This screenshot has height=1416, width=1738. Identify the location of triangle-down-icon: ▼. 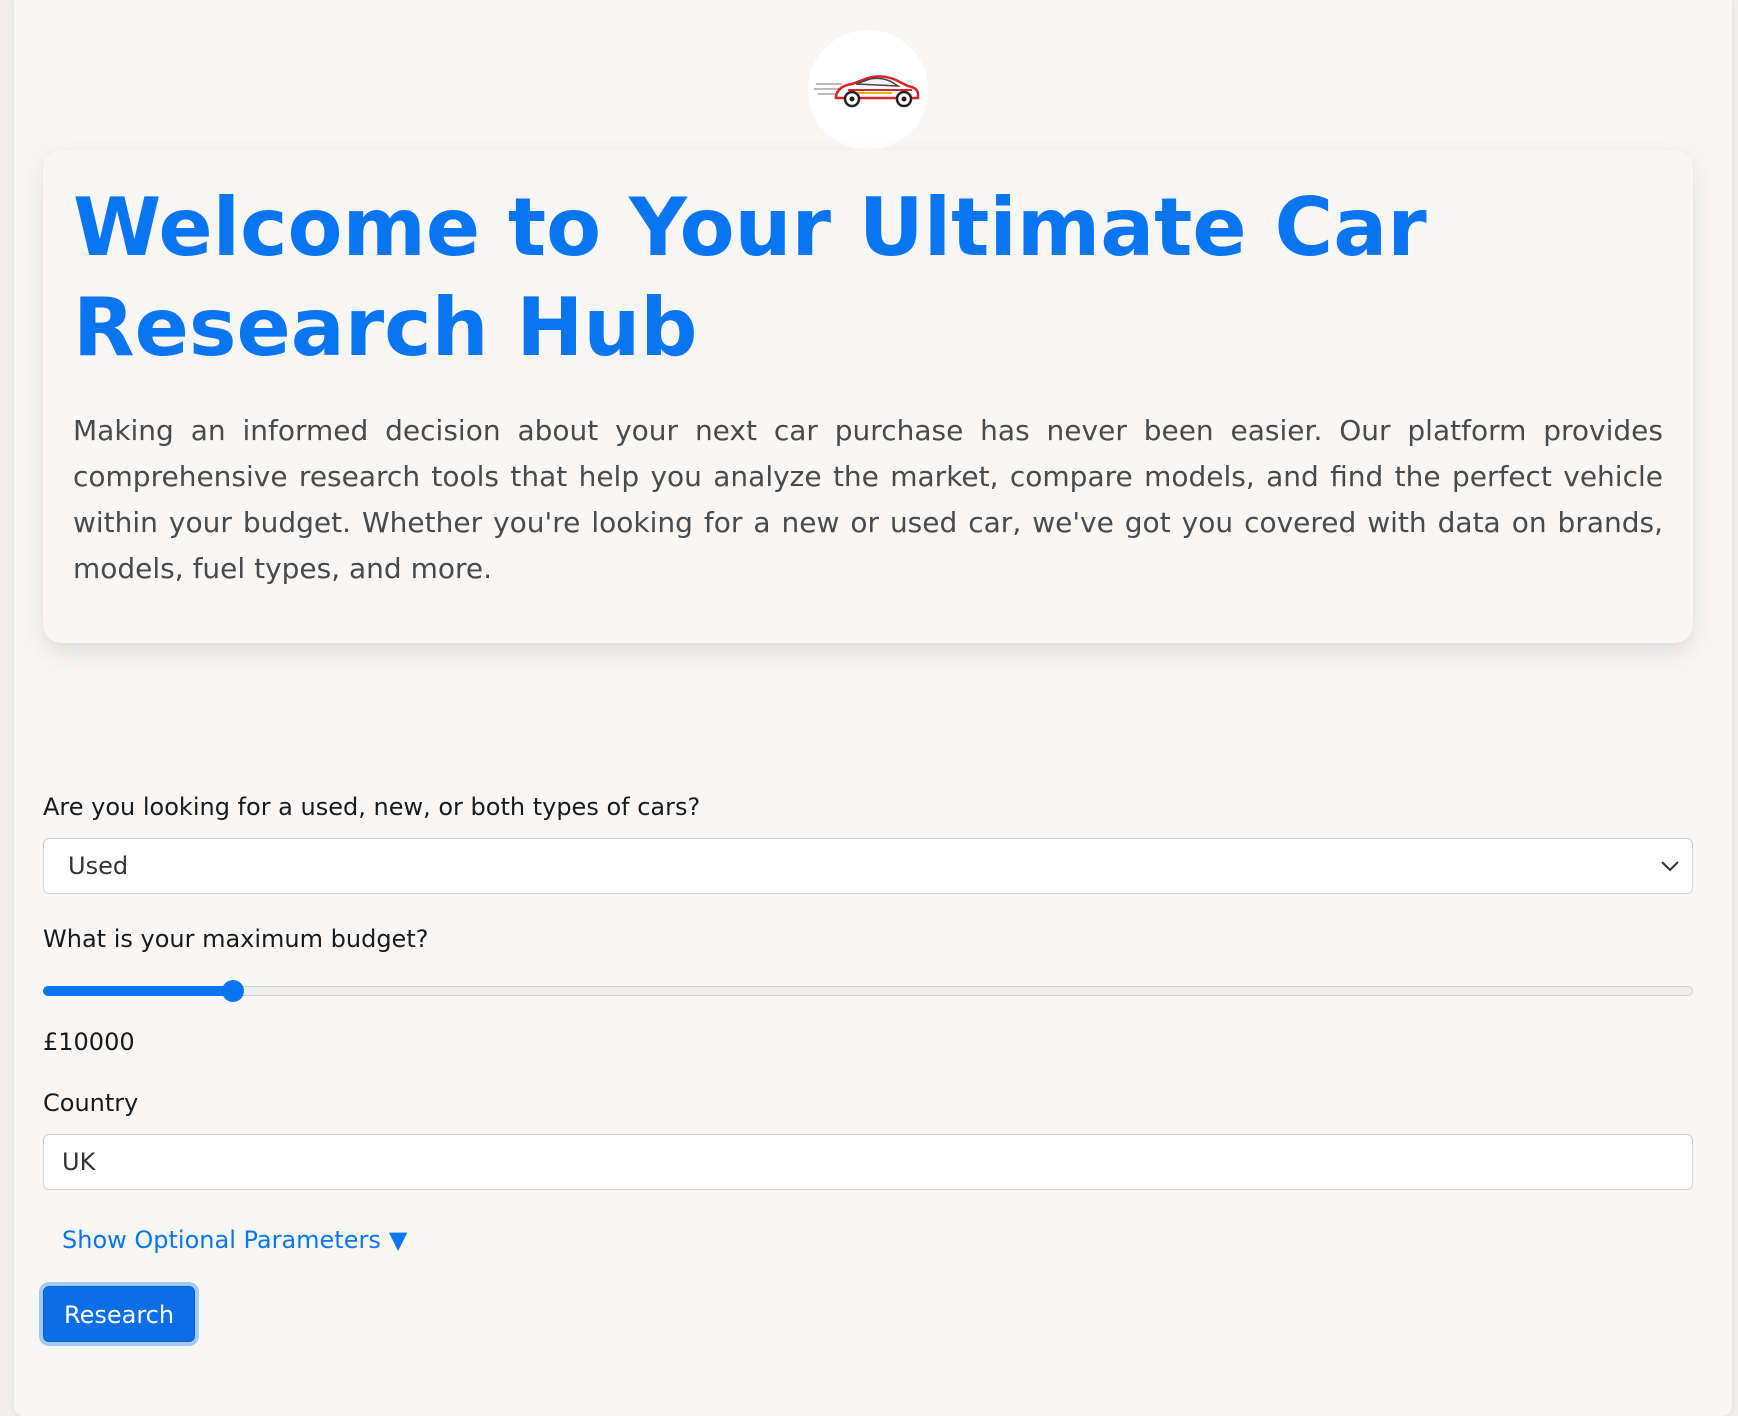
(398, 1240).